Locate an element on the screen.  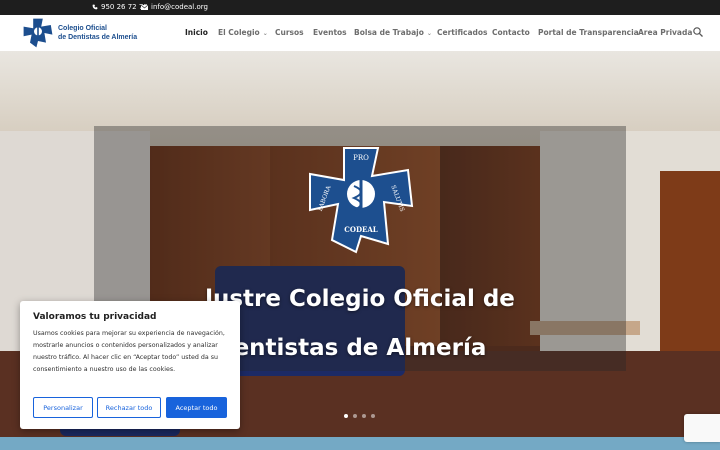
nav-label: Area Privada is located at coordinates (665, 32).